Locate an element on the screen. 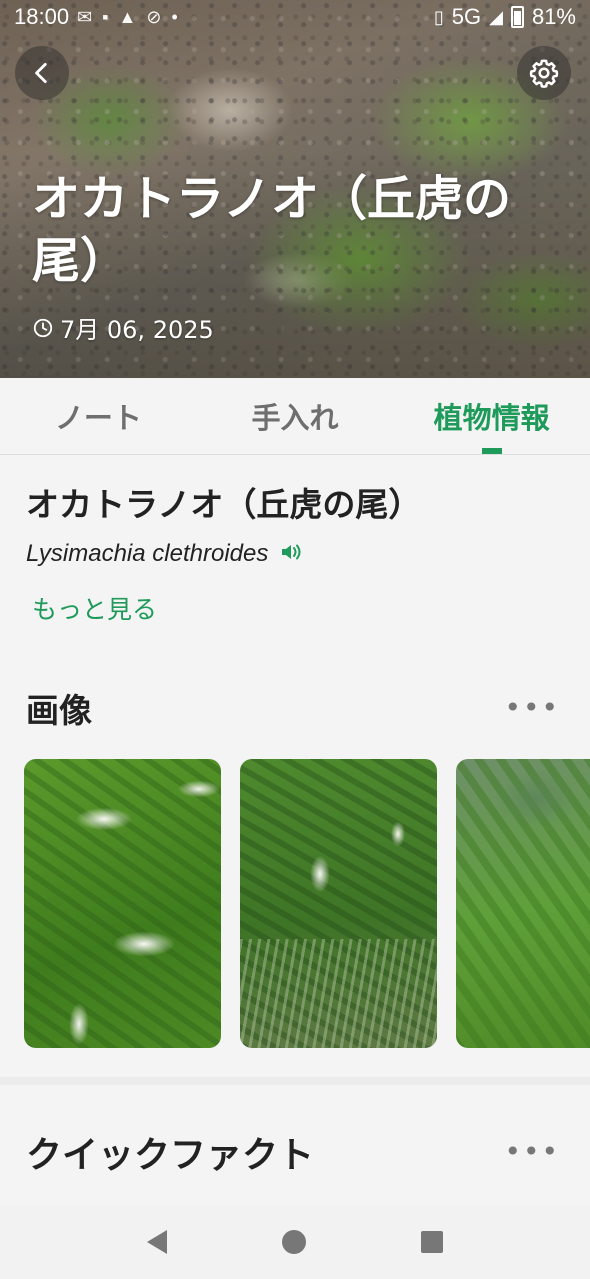 The height and width of the screenshot is (1279, 590). warning-icon: ▲ is located at coordinates (127, 17).